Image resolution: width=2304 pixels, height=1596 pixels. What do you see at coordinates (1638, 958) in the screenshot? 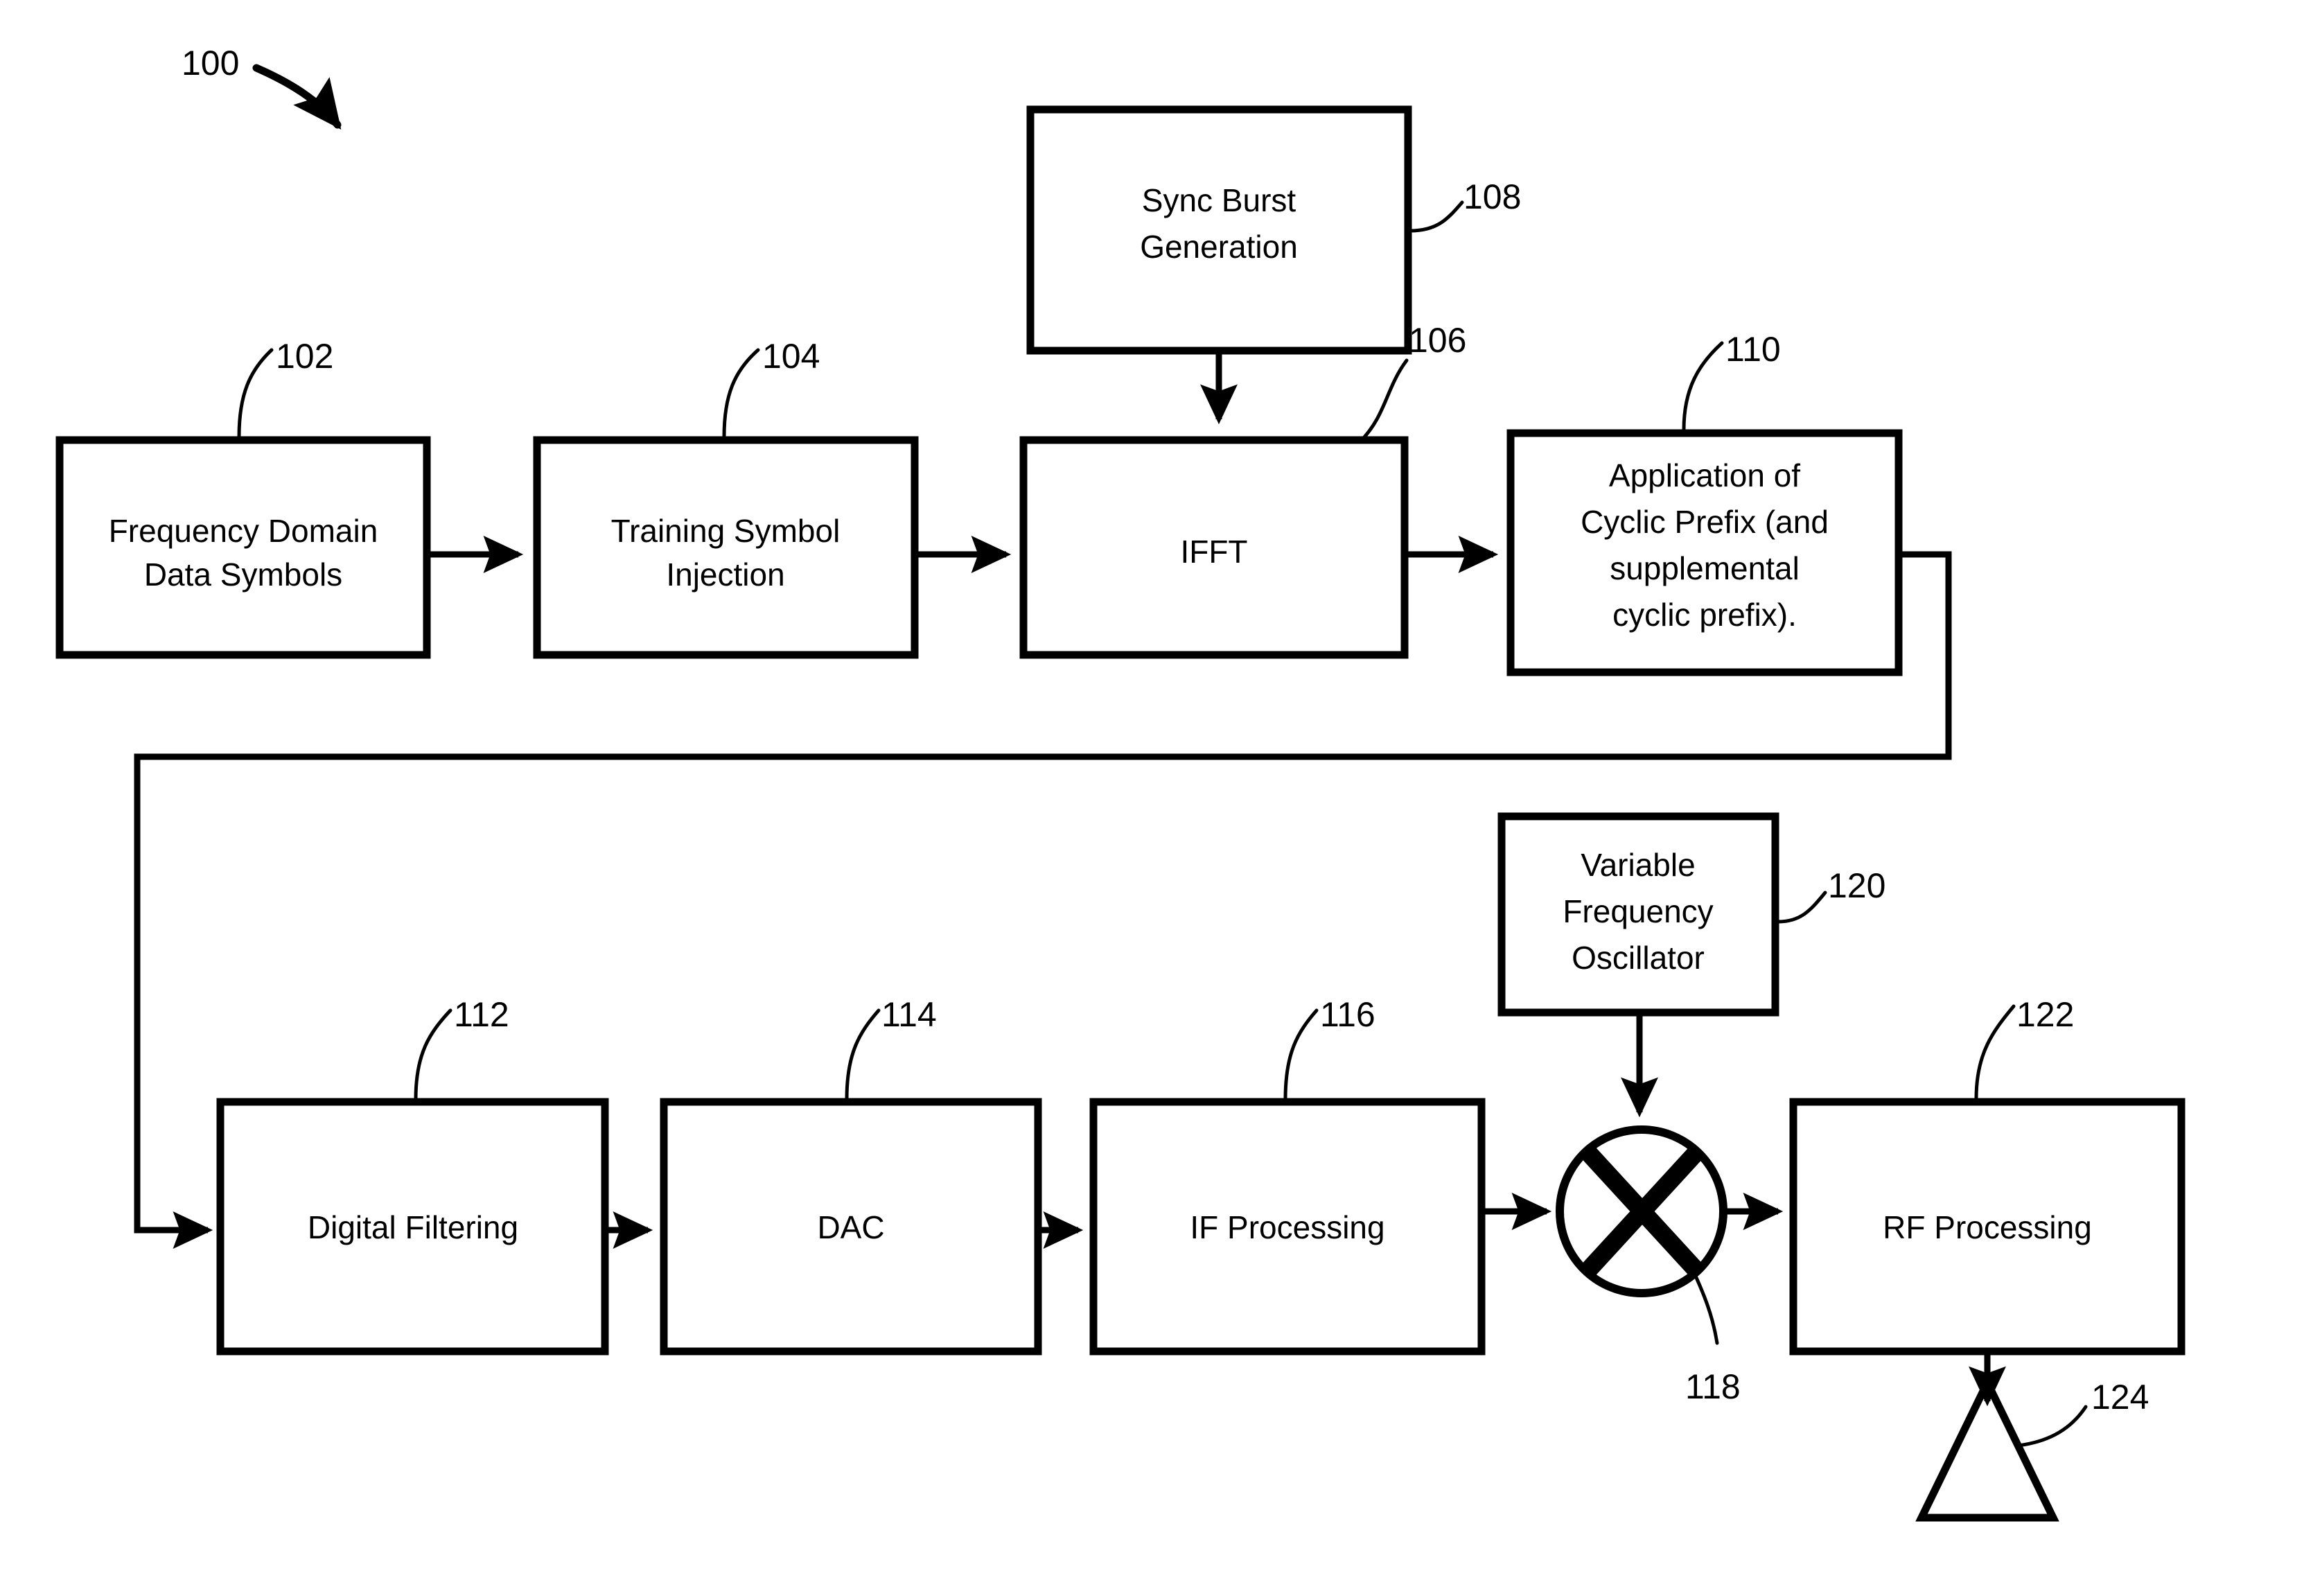
I see `block-label-vfo-l3: Oscillator` at bounding box center [1638, 958].